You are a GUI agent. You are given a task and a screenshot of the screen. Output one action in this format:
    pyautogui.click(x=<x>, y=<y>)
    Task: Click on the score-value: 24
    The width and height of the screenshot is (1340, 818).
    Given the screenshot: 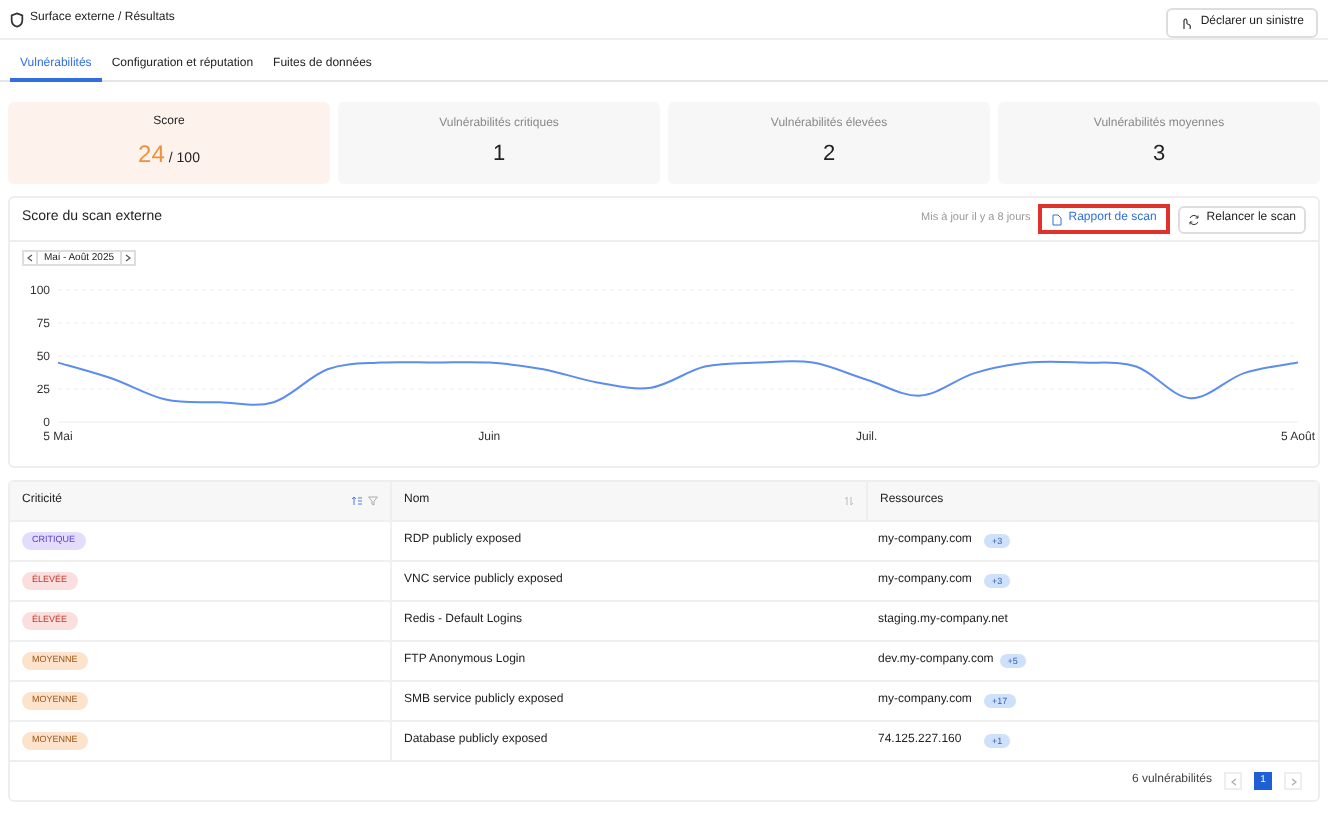 What is the action you would take?
    pyautogui.click(x=151, y=155)
    